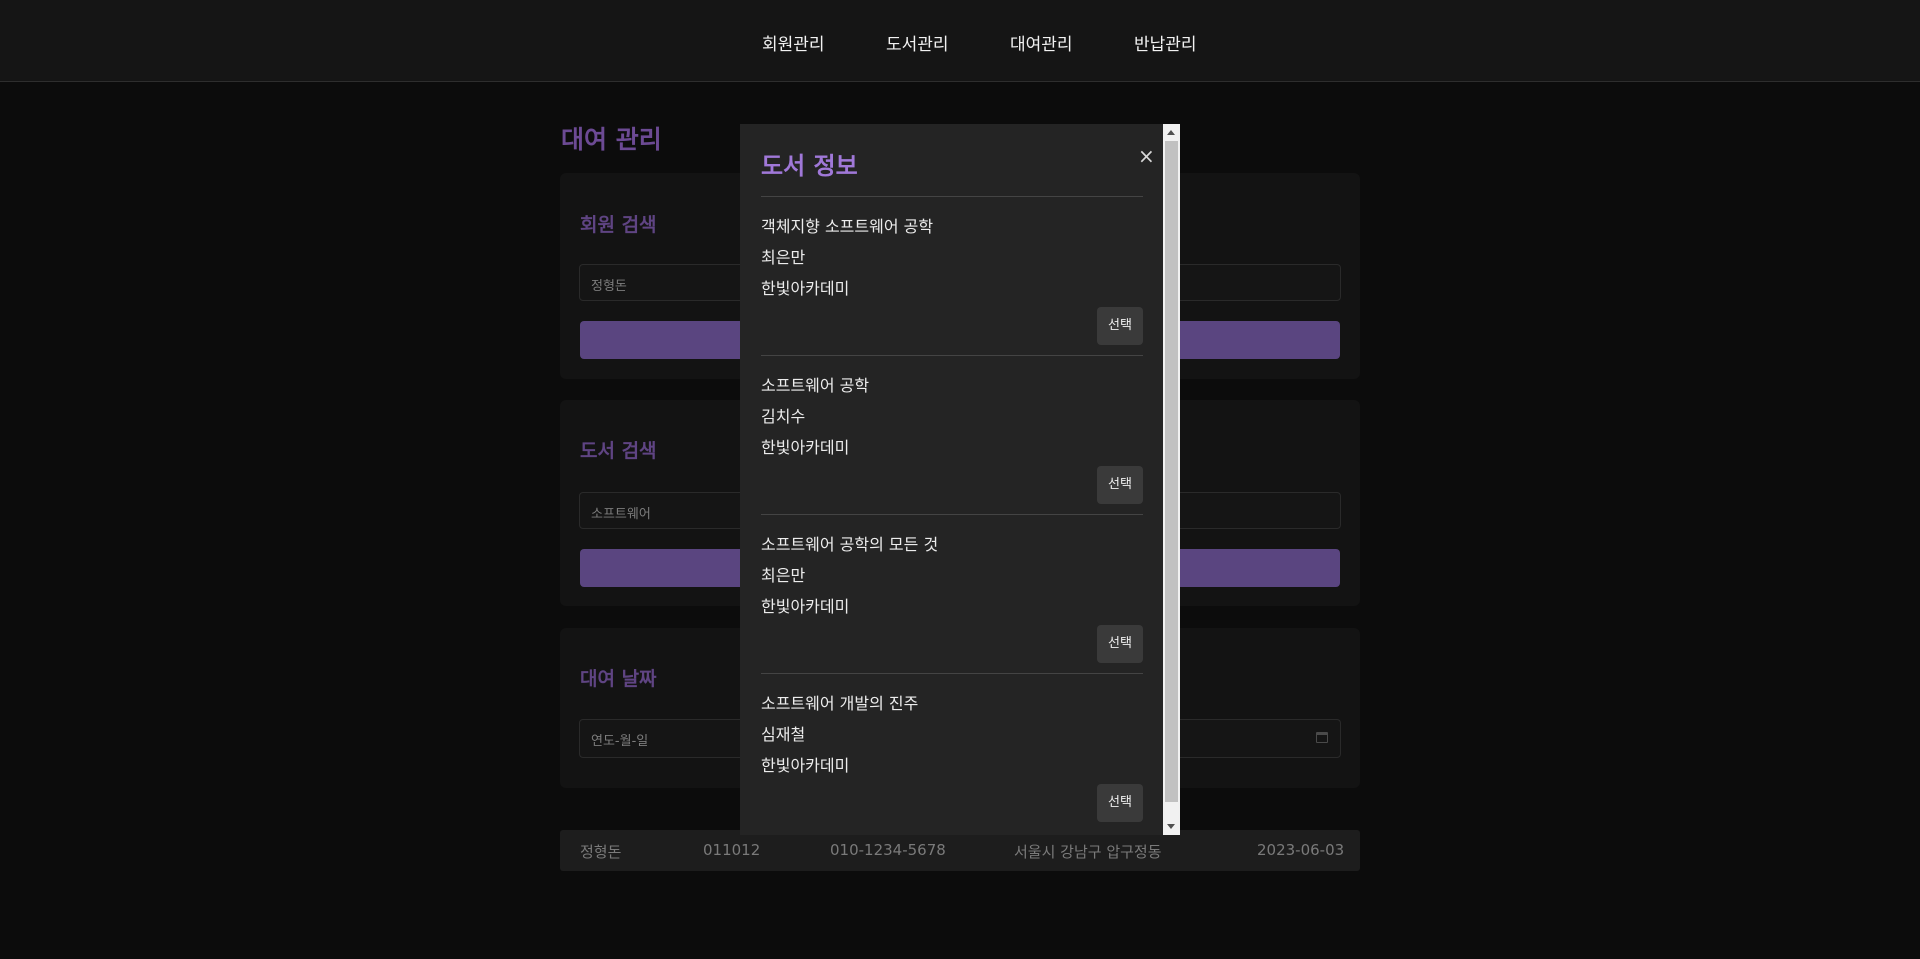  What do you see at coordinates (815, 385) in the screenshot?
I see `book-title: 소프트웨어 공학` at bounding box center [815, 385].